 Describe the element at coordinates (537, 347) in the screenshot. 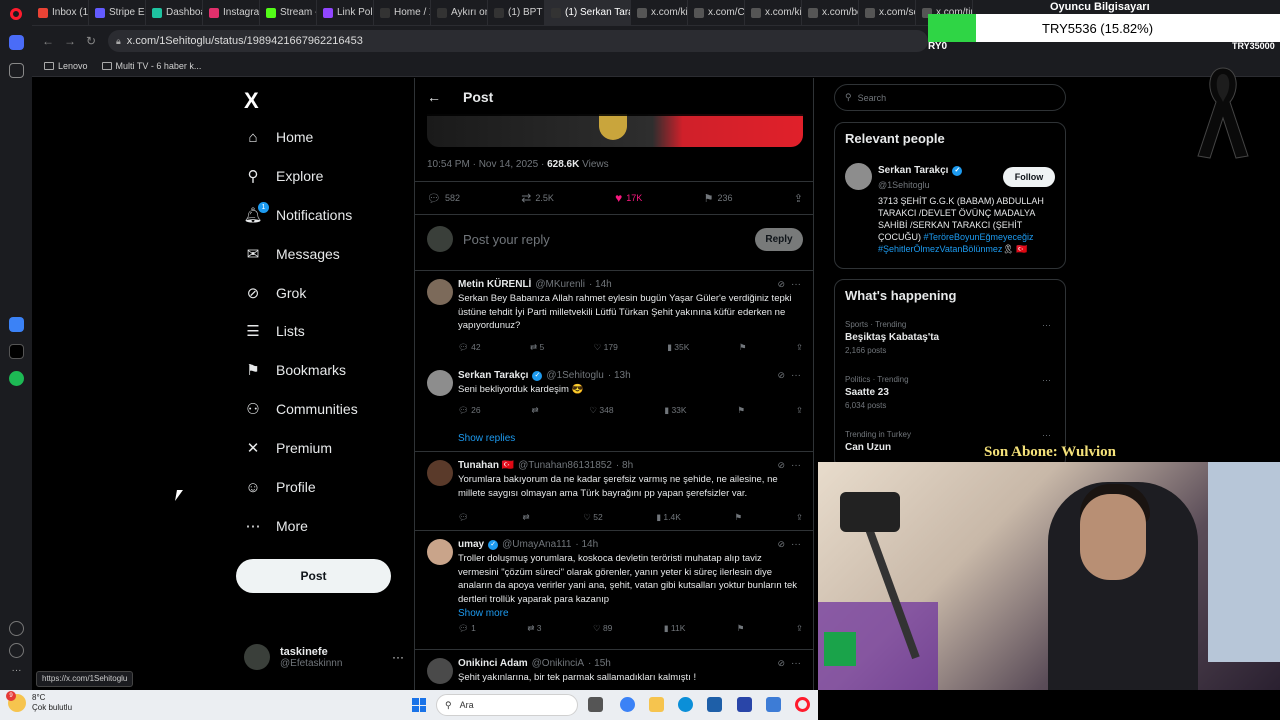

I see `repost-action: ⇄ 5` at that location.